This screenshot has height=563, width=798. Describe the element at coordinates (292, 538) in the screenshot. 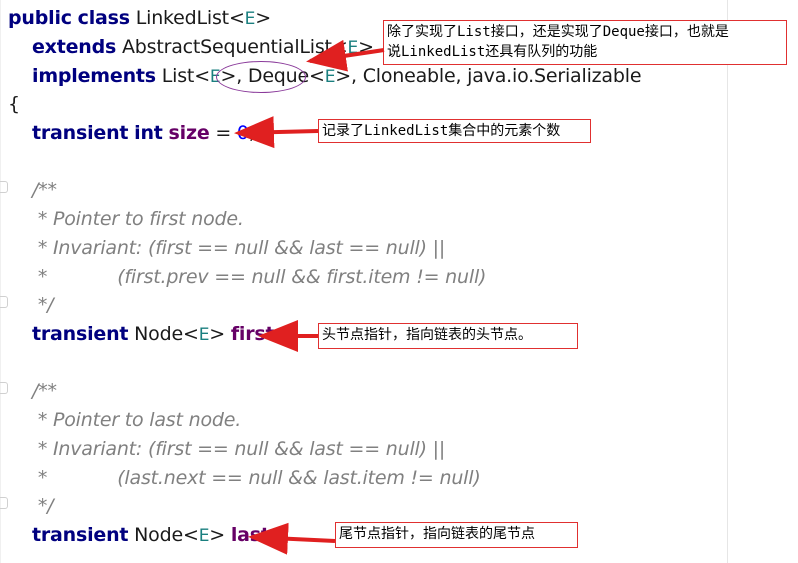

I see `arrow-last` at that location.